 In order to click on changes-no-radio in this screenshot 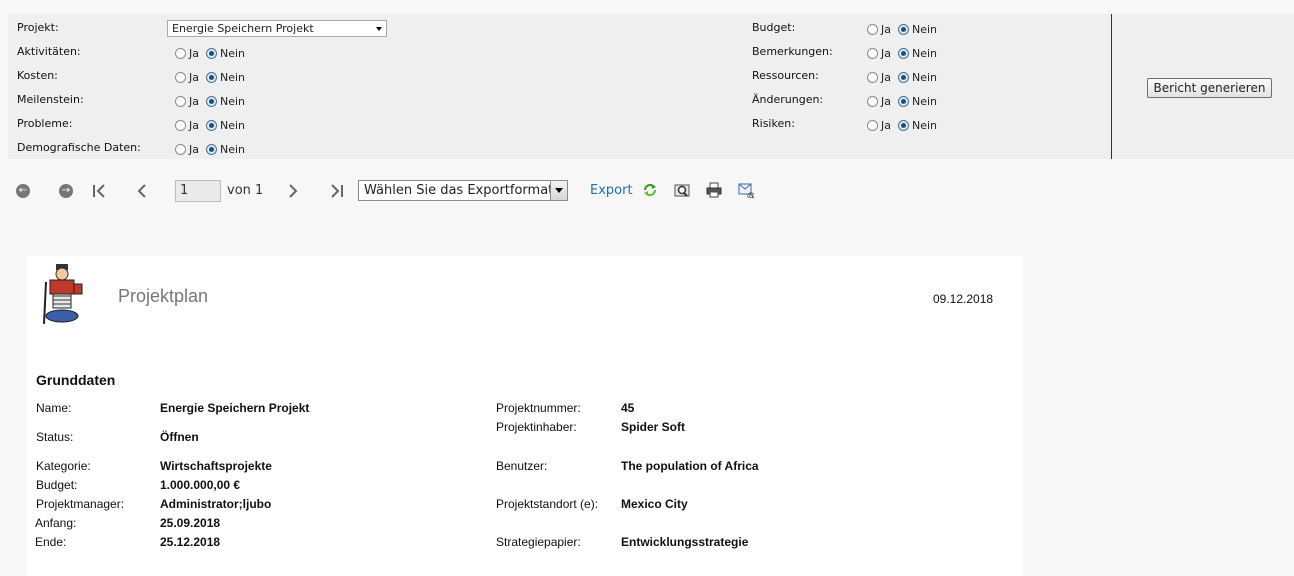, I will do `click(903, 101)`.